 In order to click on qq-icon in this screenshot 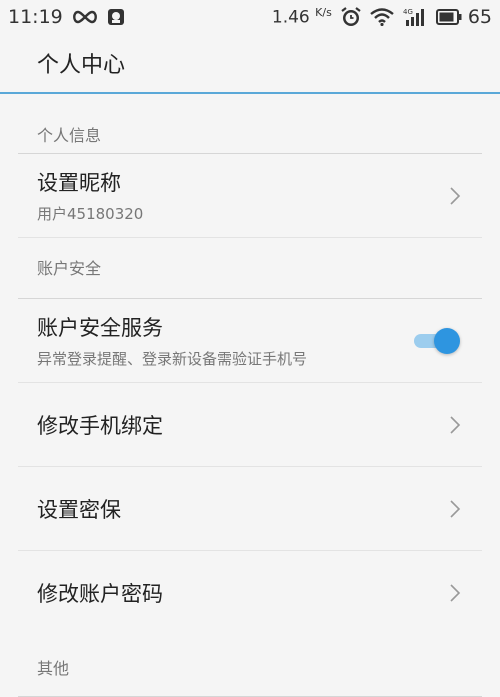, I will do `click(116, 17)`.